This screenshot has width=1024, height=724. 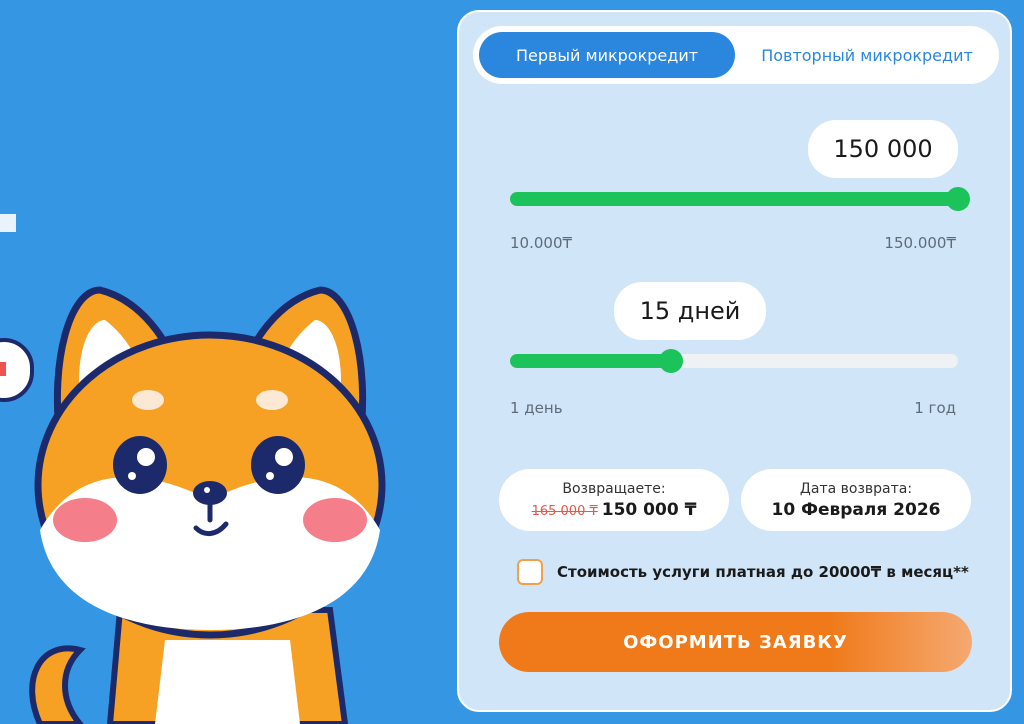 I want to click on tab-repeat-microcredit: Повторный микрокредит, so click(x=867, y=55).